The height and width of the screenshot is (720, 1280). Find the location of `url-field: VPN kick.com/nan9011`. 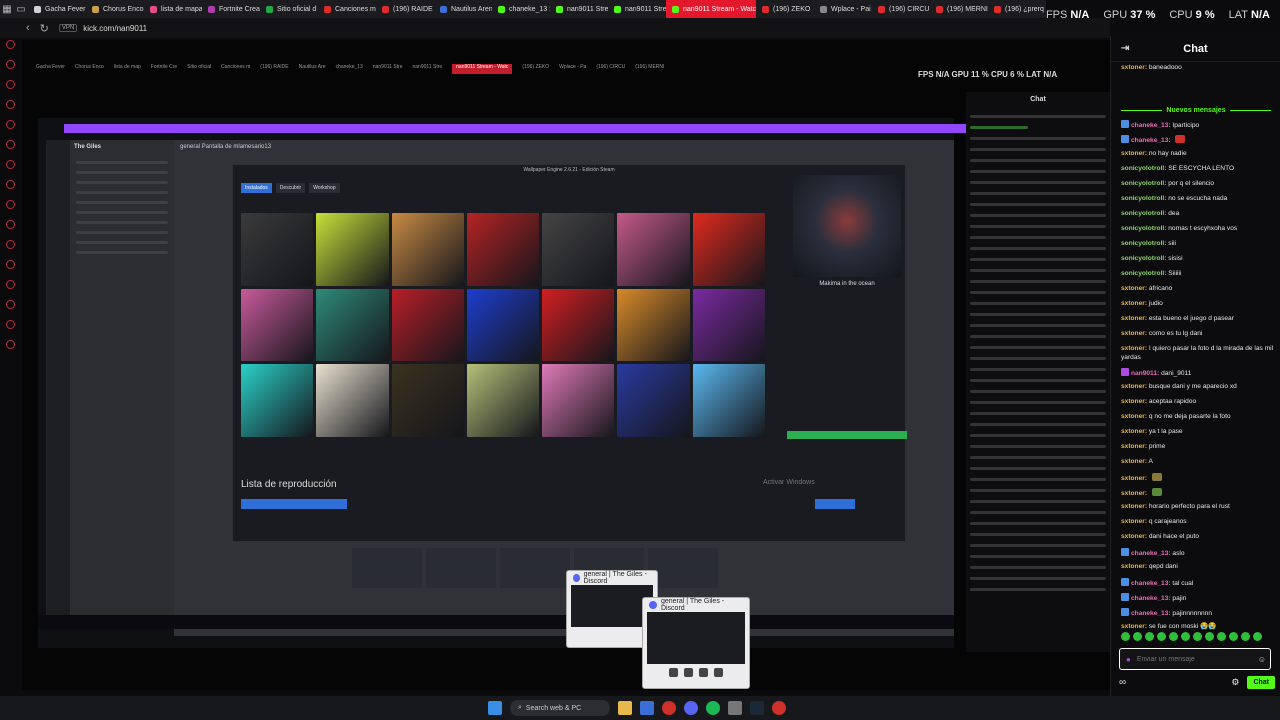

url-field: VPN kick.com/nan9011 is located at coordinates (102, 28).